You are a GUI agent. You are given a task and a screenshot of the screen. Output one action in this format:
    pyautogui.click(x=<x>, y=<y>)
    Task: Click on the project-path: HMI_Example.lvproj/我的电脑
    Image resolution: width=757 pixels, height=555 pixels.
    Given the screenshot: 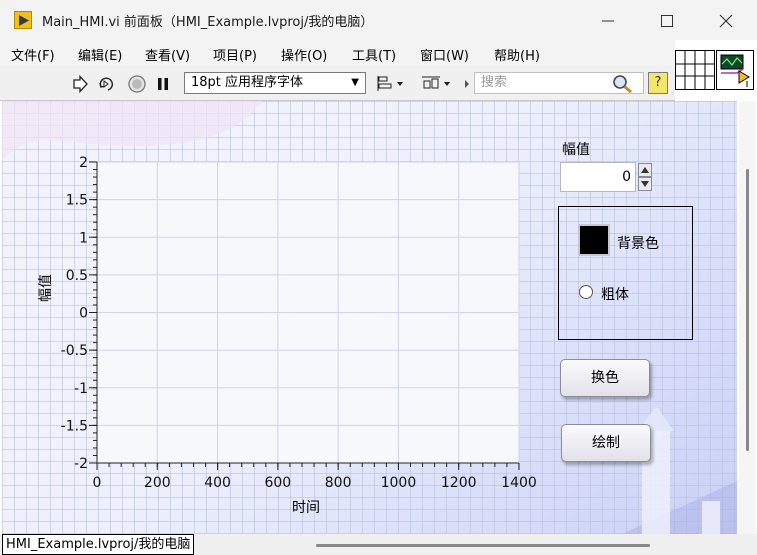 What is the action you would take?
    pyautogui.click(x=98, y=544)
    